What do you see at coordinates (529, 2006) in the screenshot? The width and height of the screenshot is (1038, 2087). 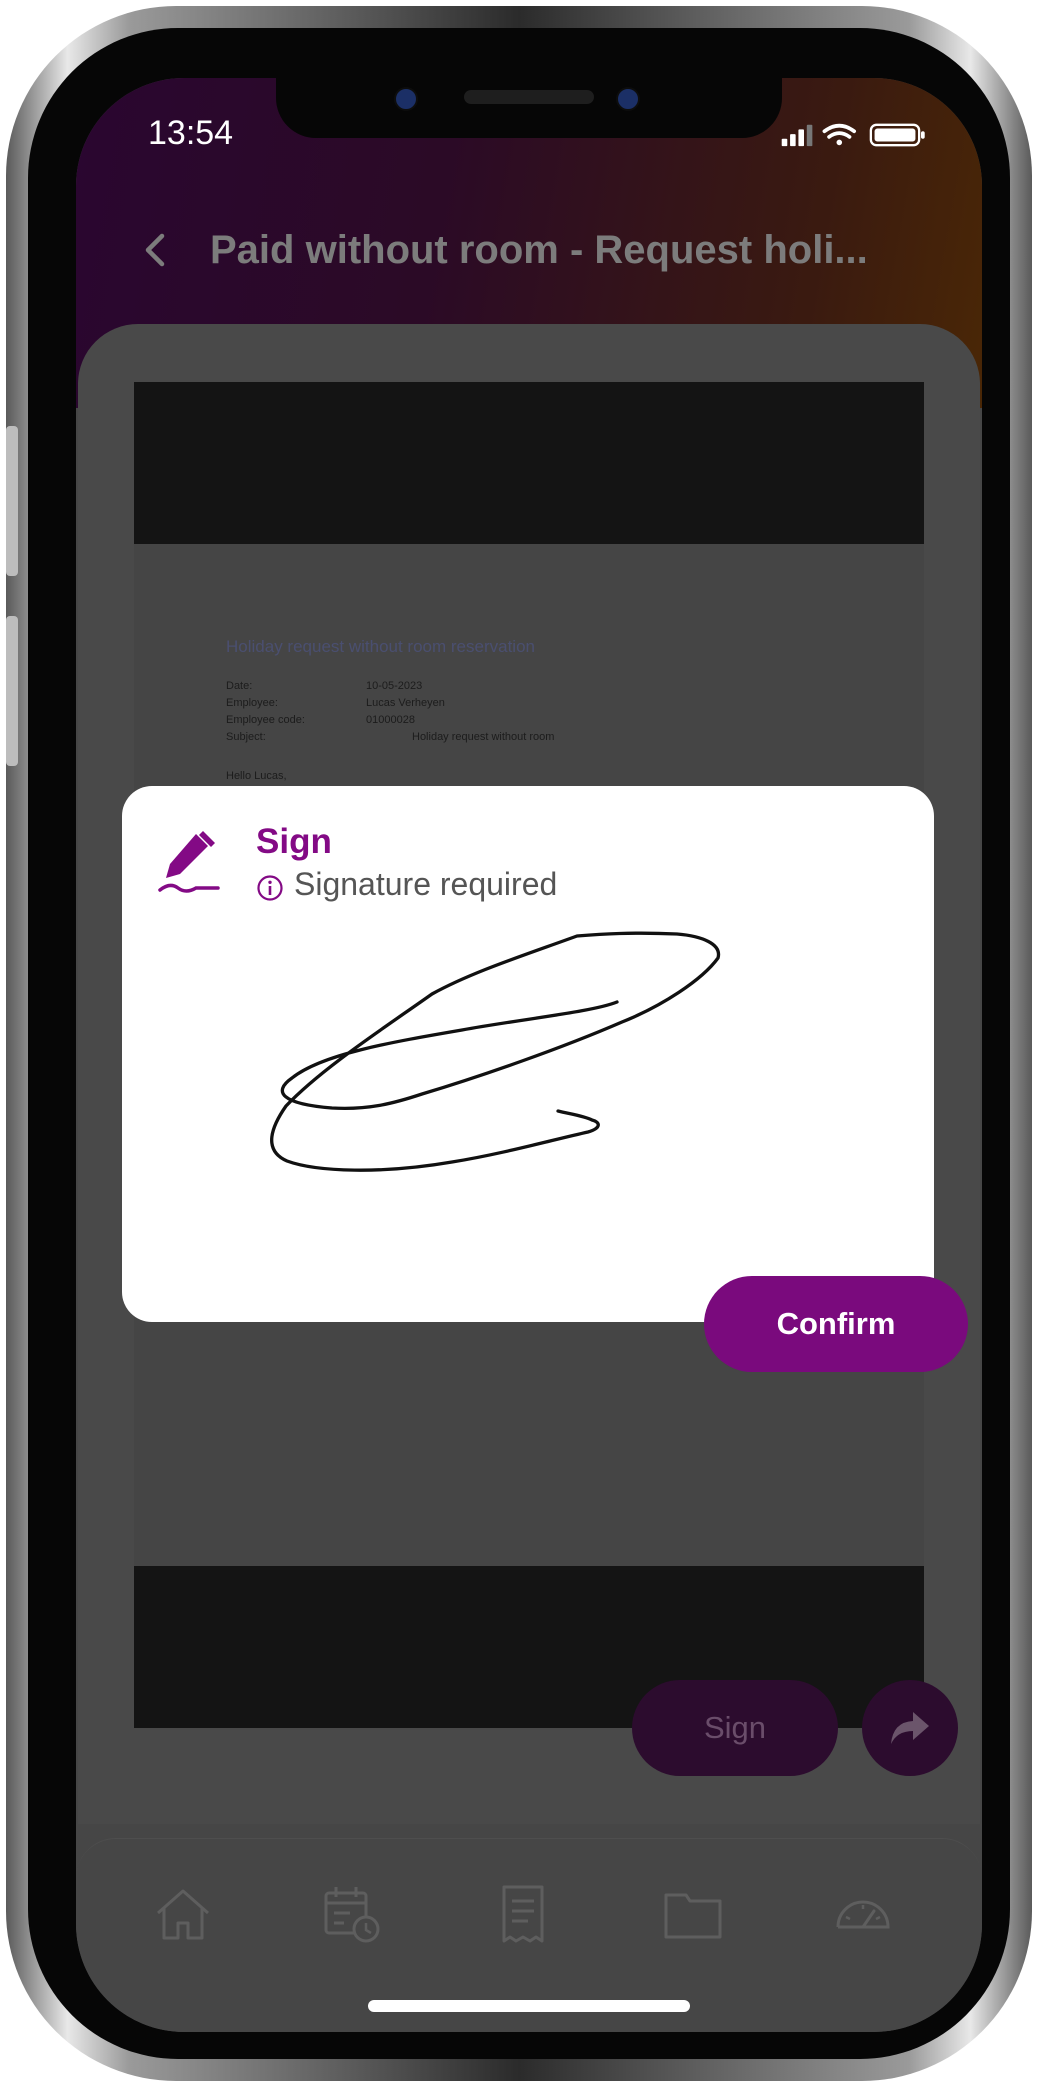 I see `home-indicator` at bounding box center [529, 2006].